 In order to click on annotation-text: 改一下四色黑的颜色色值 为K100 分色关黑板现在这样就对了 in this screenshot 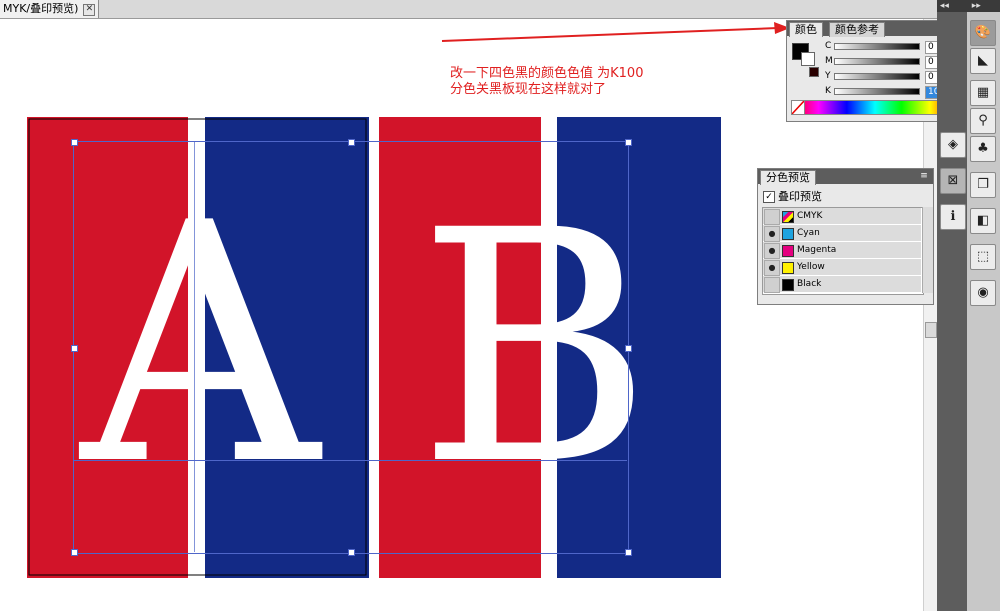, I will do `click(546, 82)`.